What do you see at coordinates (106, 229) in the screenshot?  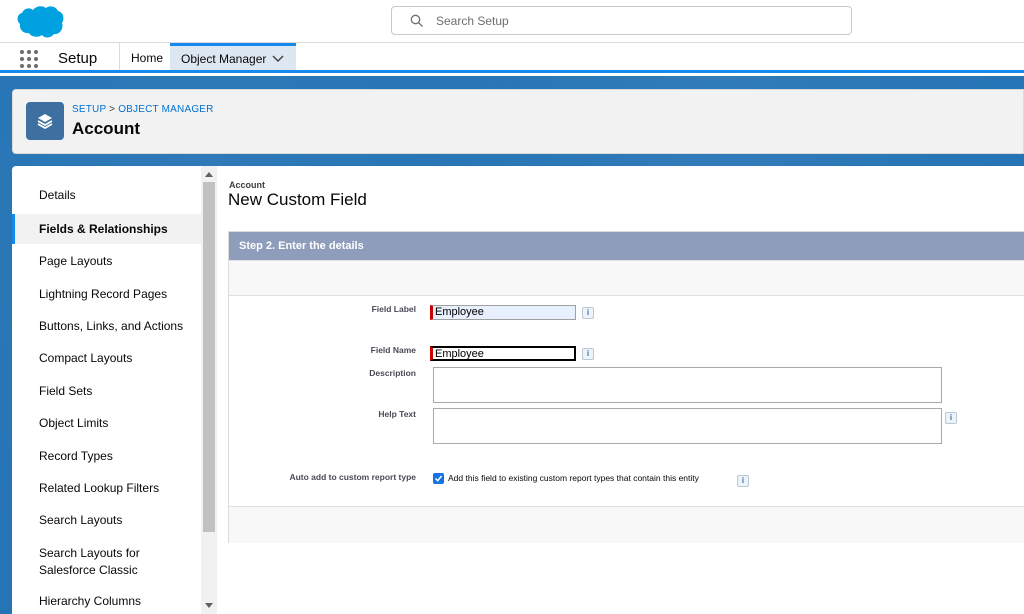 I see `sidebar-item-fields-relationships: Fields & Relationships` at bounding box center [106, 229].